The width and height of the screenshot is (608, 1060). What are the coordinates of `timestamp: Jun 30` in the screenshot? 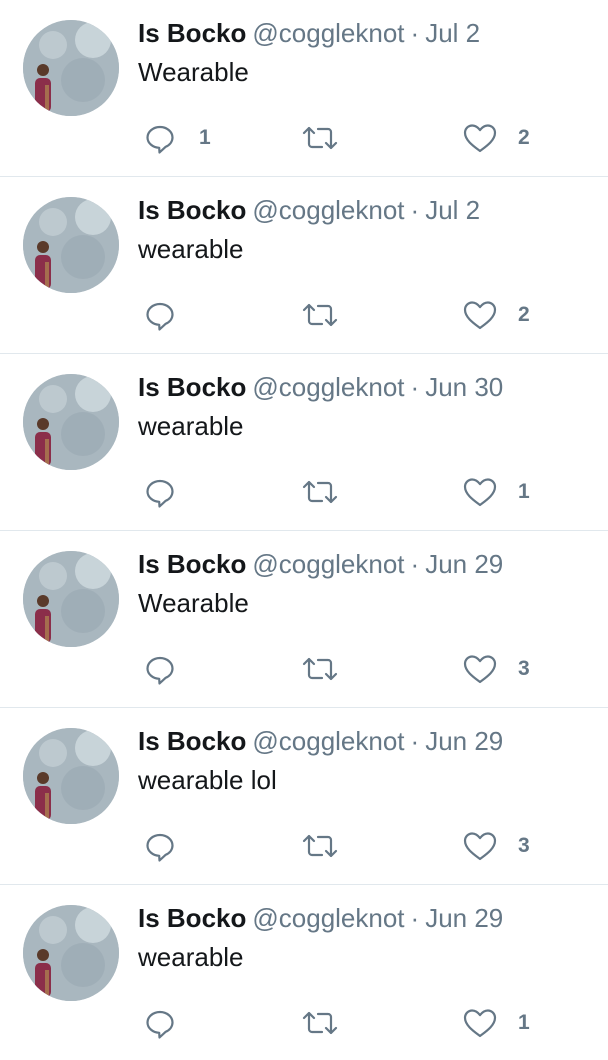 It's located at (464, 387).